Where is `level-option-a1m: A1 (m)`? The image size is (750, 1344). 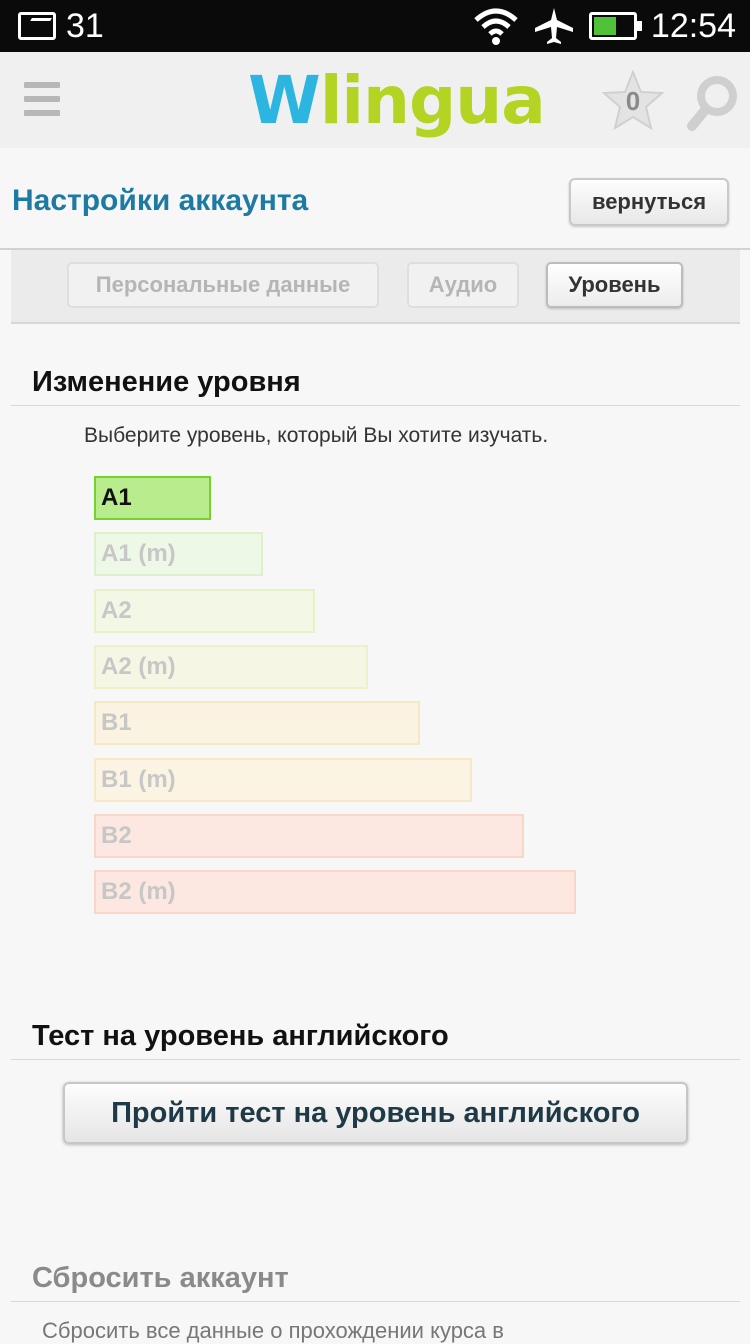 level-option-a1m: A1 (m) is located at coordinates (179, 554).